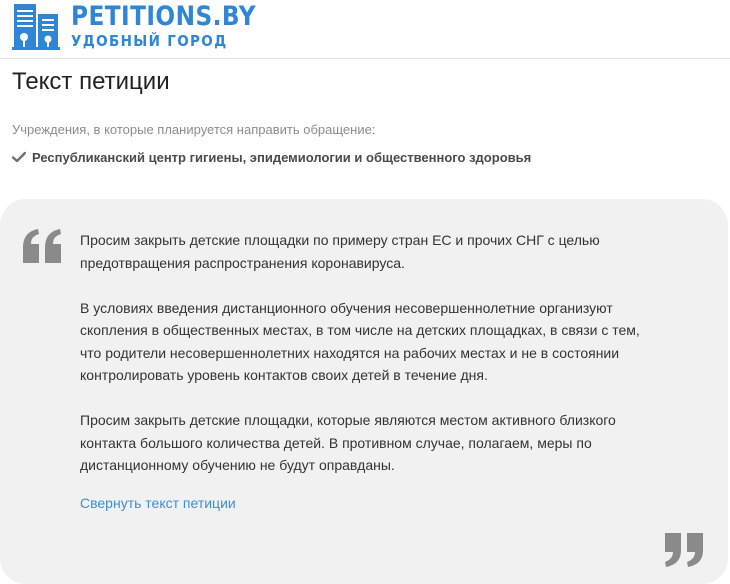 The width and height of the screenshot is (730, 584). I want to click on collapse-petition-link: Свернуть текст петиции, so click(158, 503).